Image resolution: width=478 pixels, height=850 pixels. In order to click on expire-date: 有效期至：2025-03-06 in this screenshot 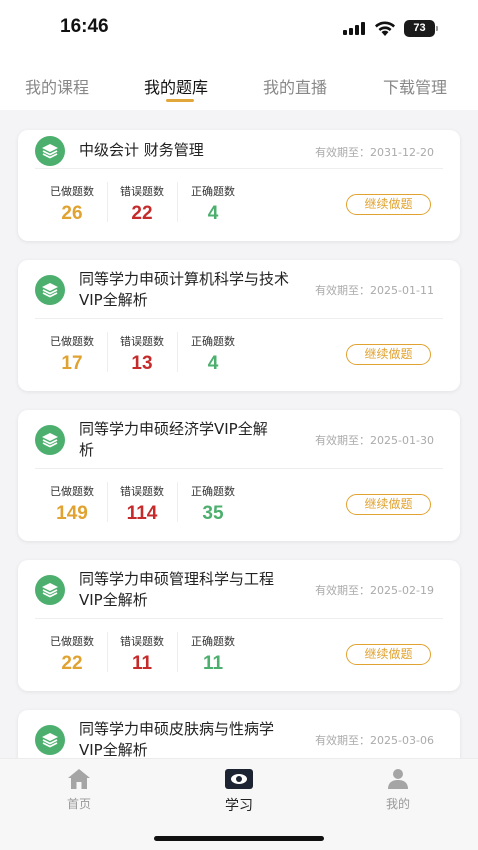, I will do `click(374, 740)`.